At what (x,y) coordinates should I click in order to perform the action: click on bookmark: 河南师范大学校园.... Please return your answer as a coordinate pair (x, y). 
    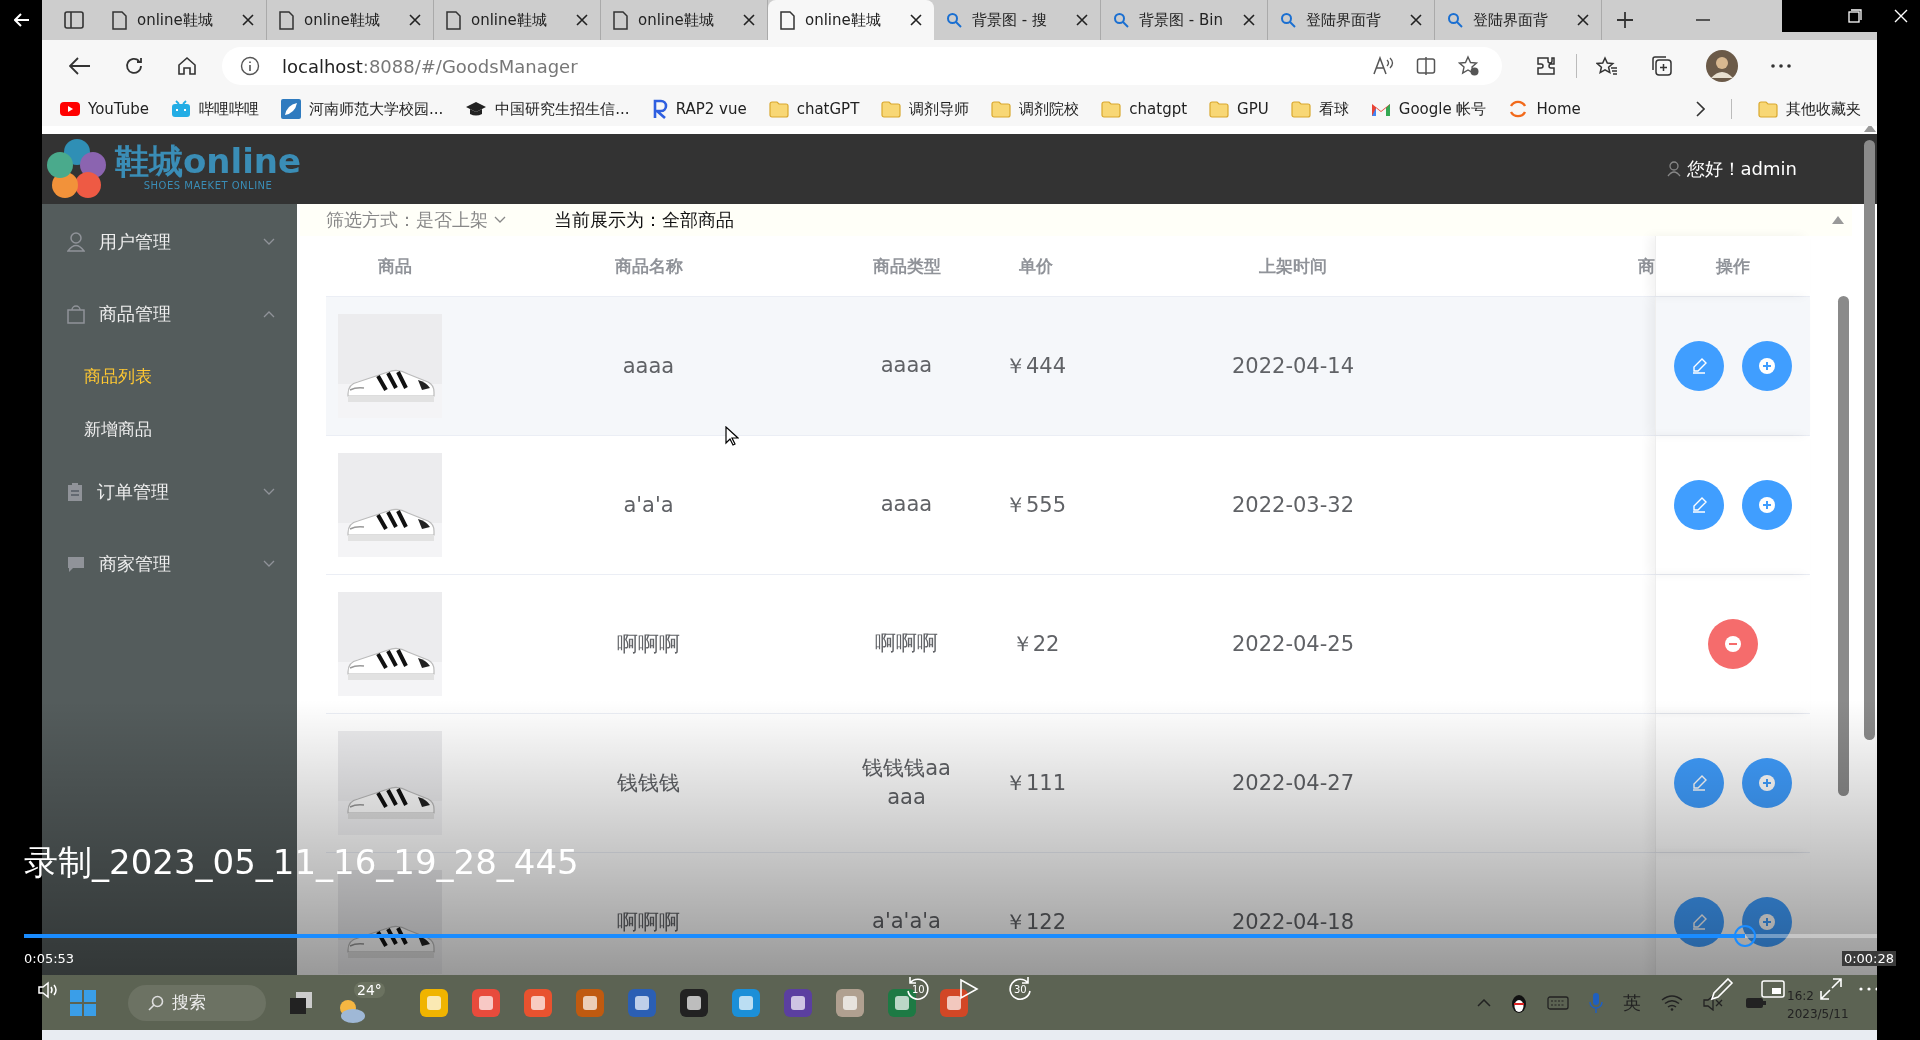
    Looking at the image, I should click on (362, 109).